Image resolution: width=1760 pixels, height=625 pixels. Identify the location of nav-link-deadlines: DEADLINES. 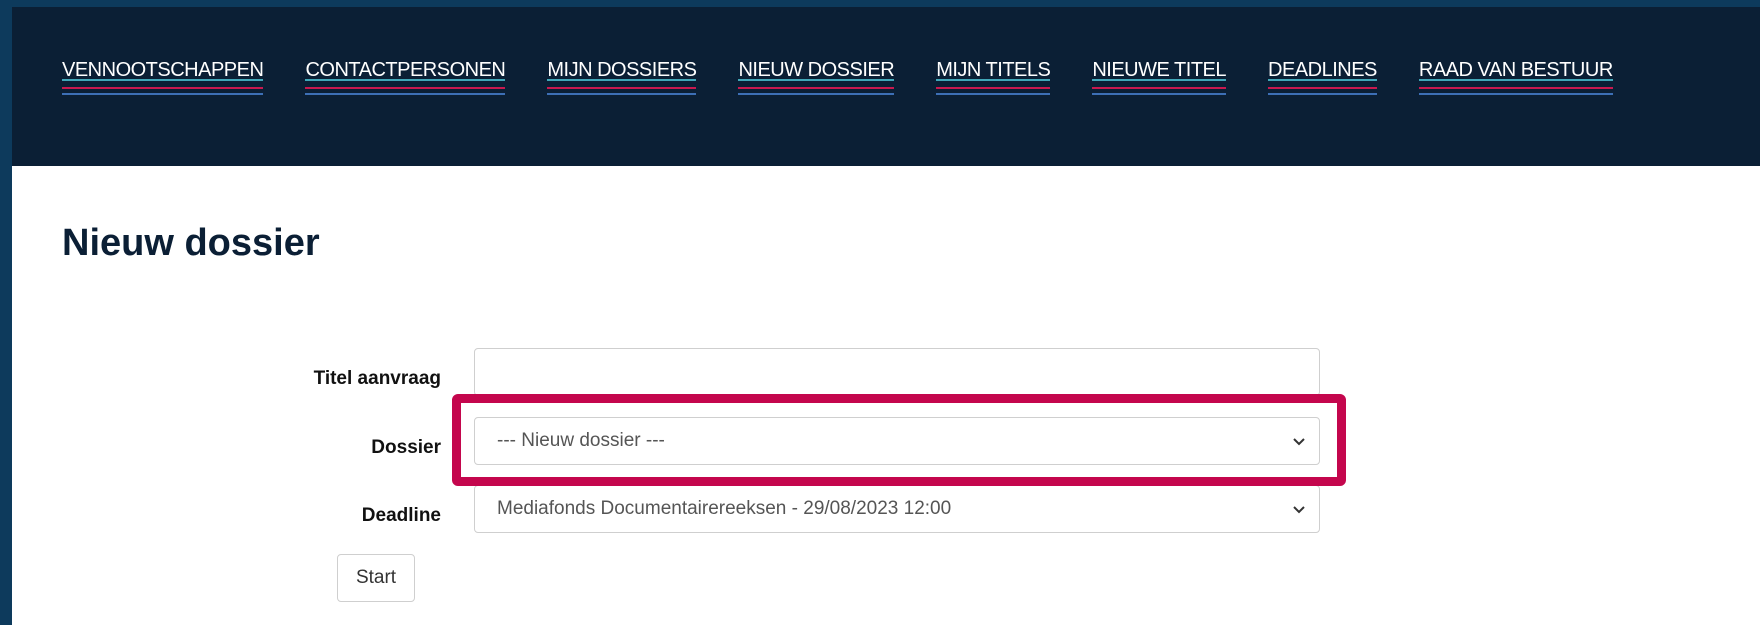
(1322, 77).